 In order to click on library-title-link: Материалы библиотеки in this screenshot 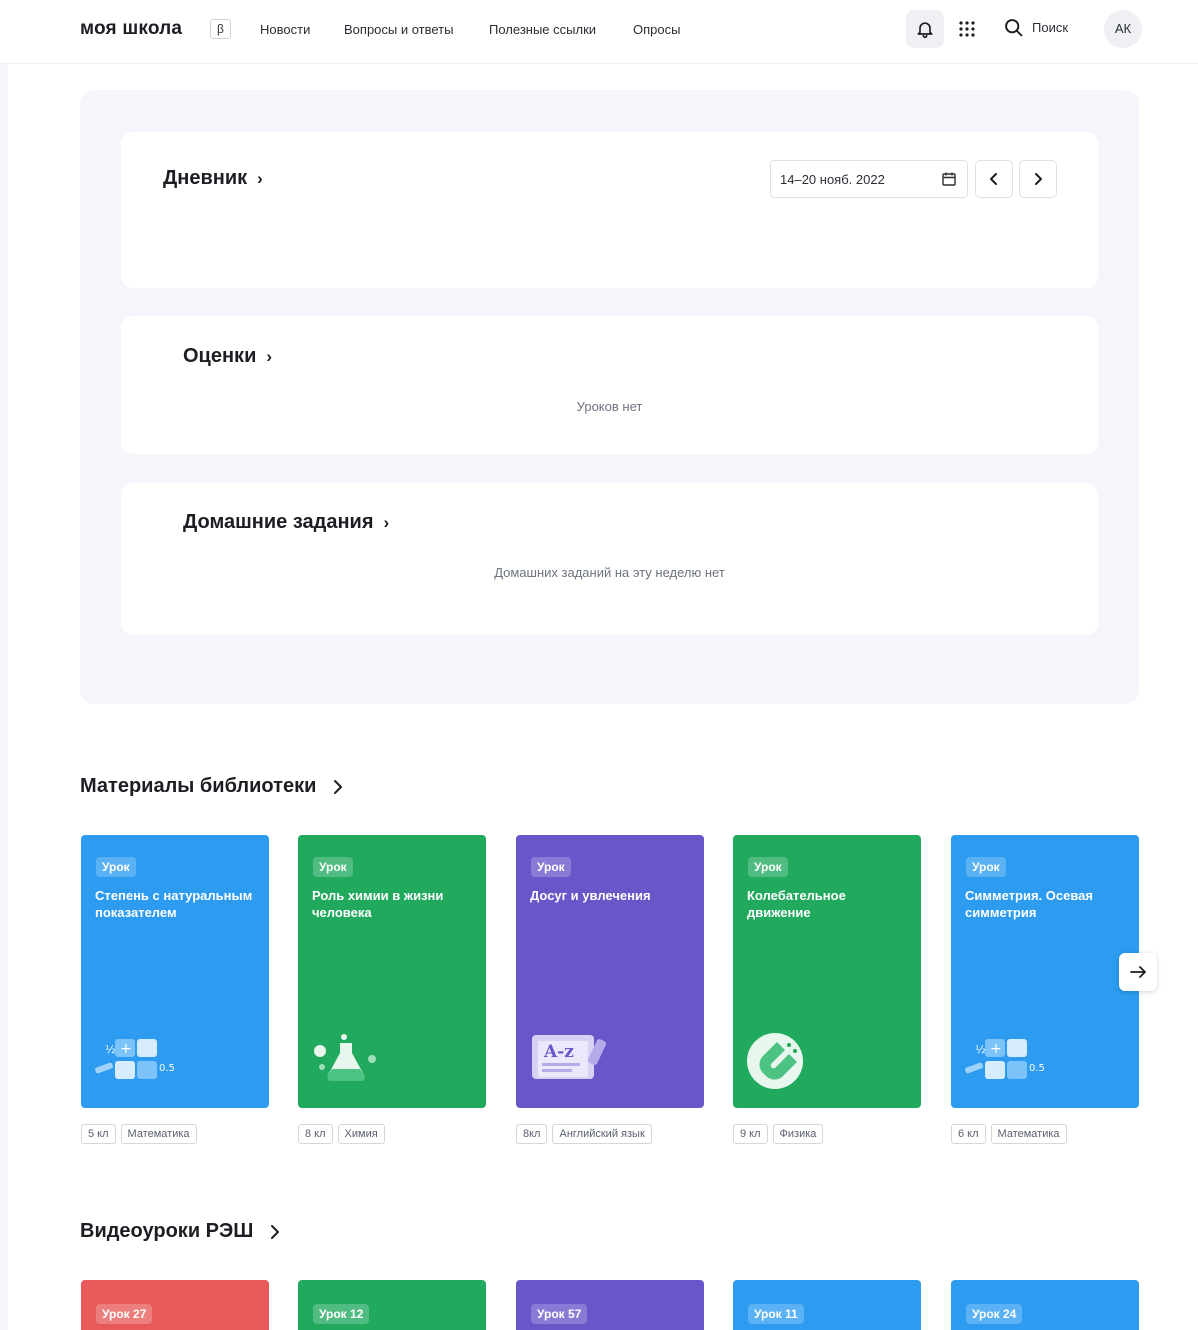, I will do `click(212, 786)`.